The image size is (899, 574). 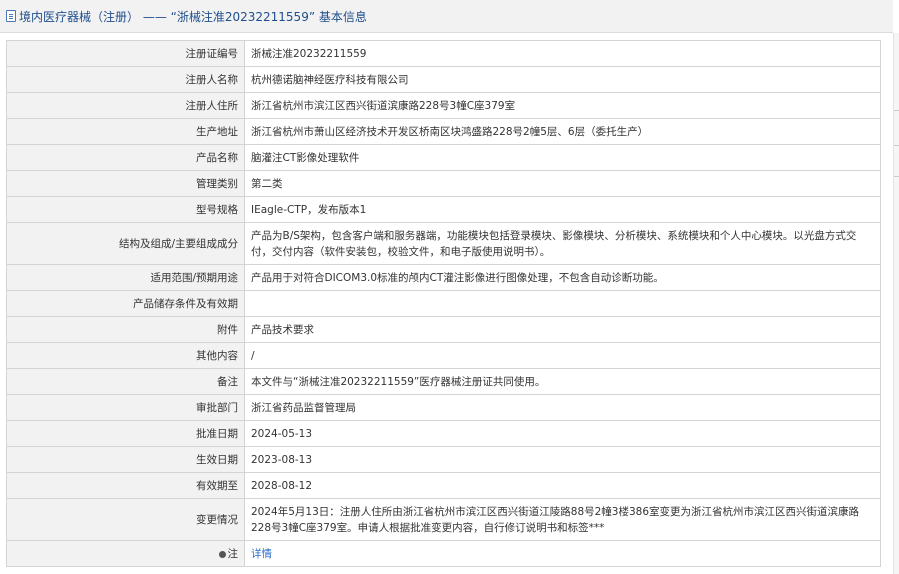 What do you see at coordinates (125, 183) in the screenshot?
I see `row-label: 管理类别` at bounding box center [125, 183].